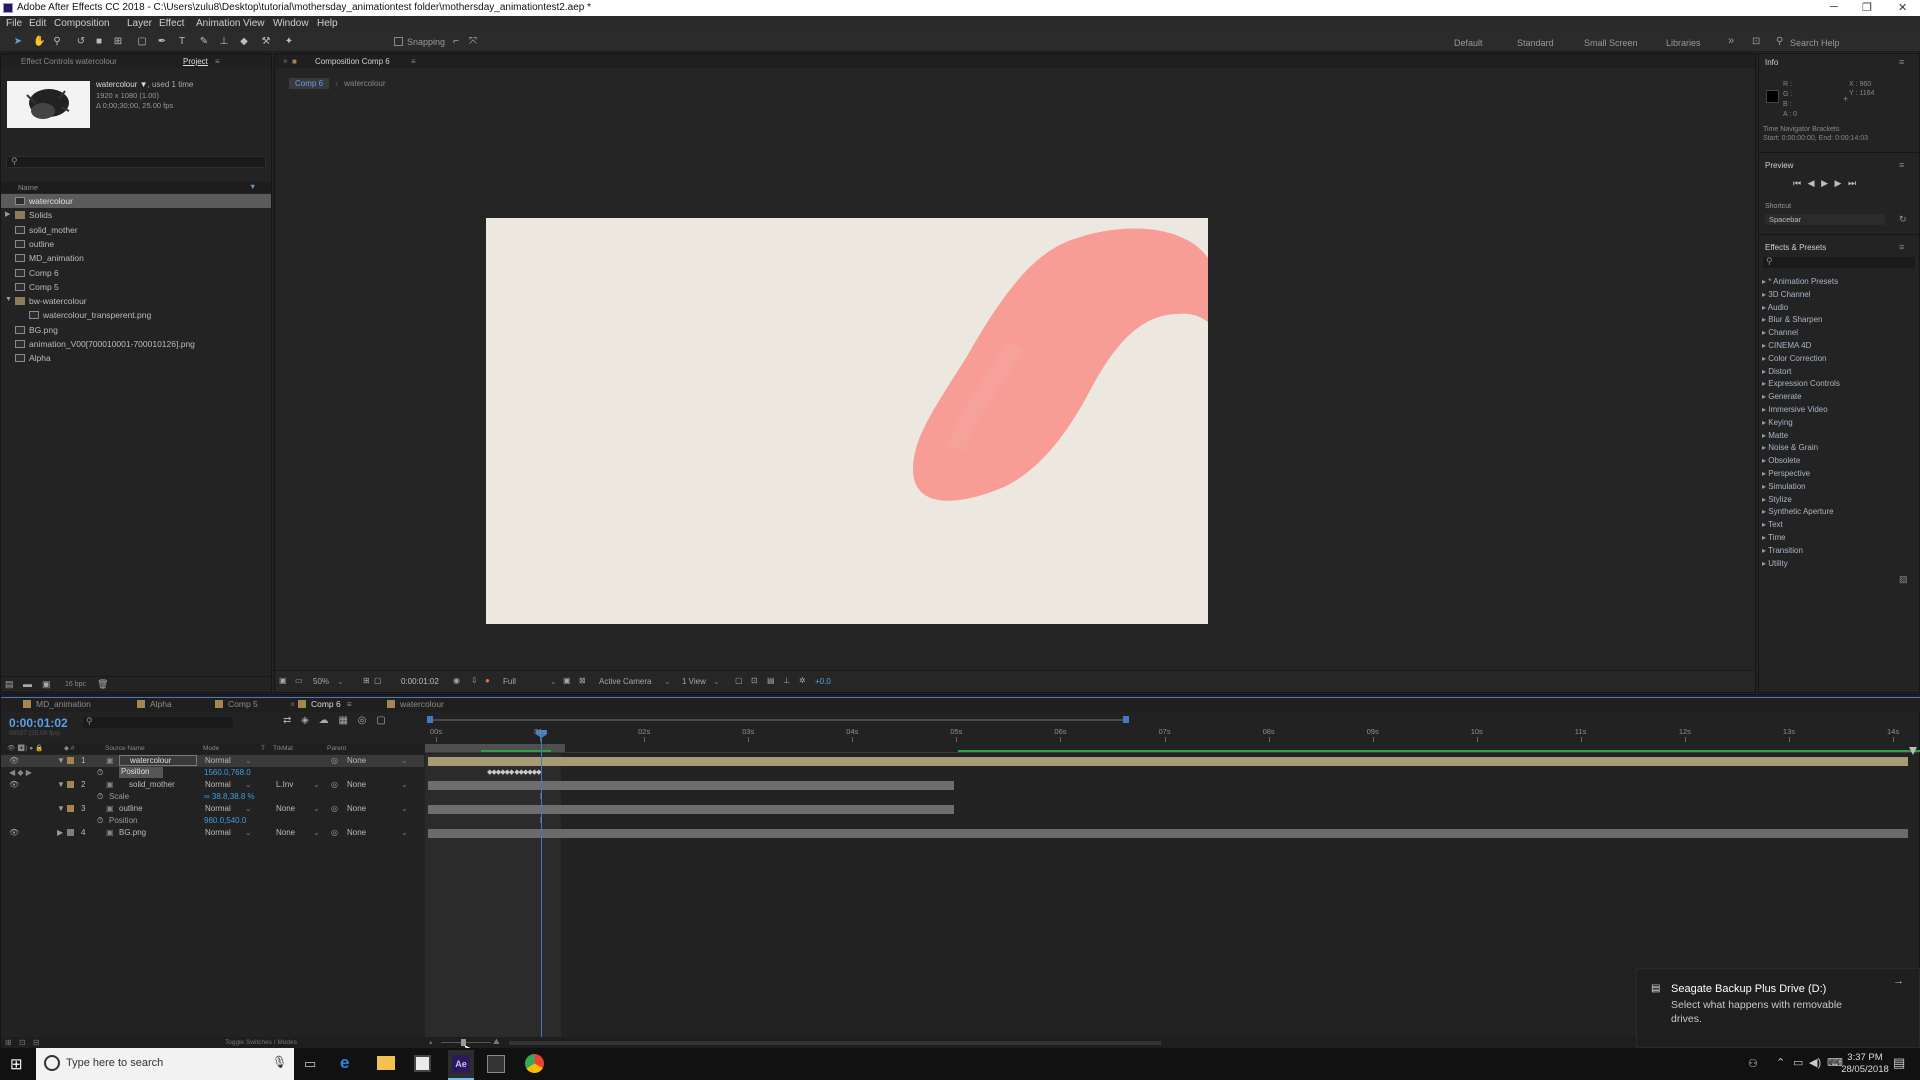 This screenshot has height=1080, width=1920. I want to click on workspace-small-screen: Small Screen, so click(1611, 43).